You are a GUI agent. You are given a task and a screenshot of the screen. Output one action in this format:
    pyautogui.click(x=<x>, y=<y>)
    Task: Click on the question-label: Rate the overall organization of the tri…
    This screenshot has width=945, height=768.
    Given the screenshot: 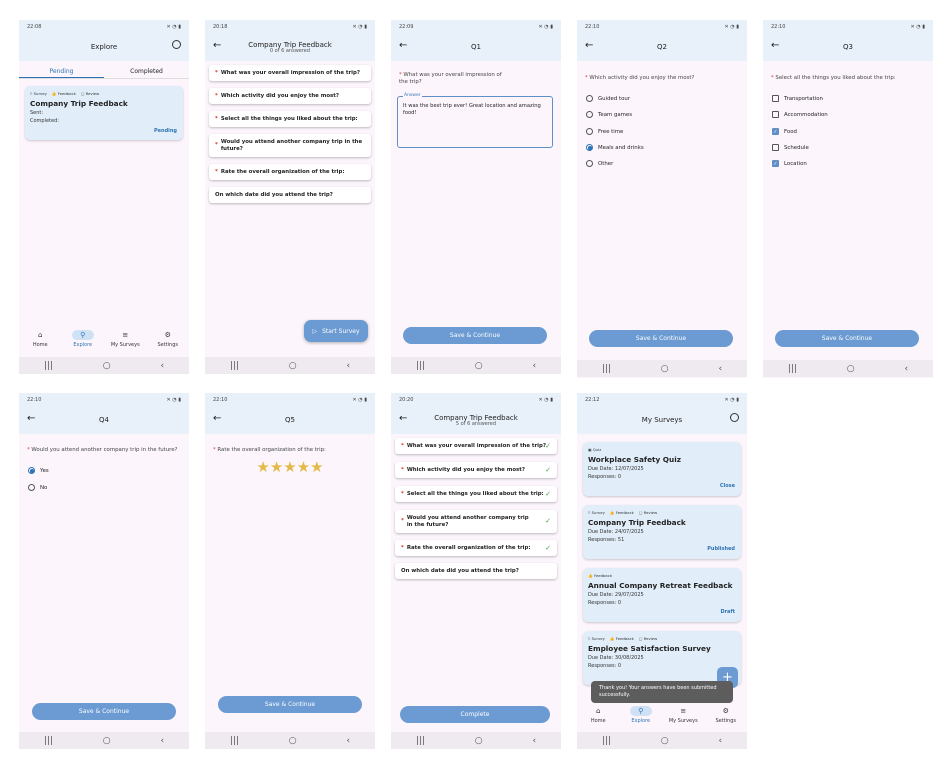 What is the action you would take?
    pyautogui.click(x=282, y=171)
    